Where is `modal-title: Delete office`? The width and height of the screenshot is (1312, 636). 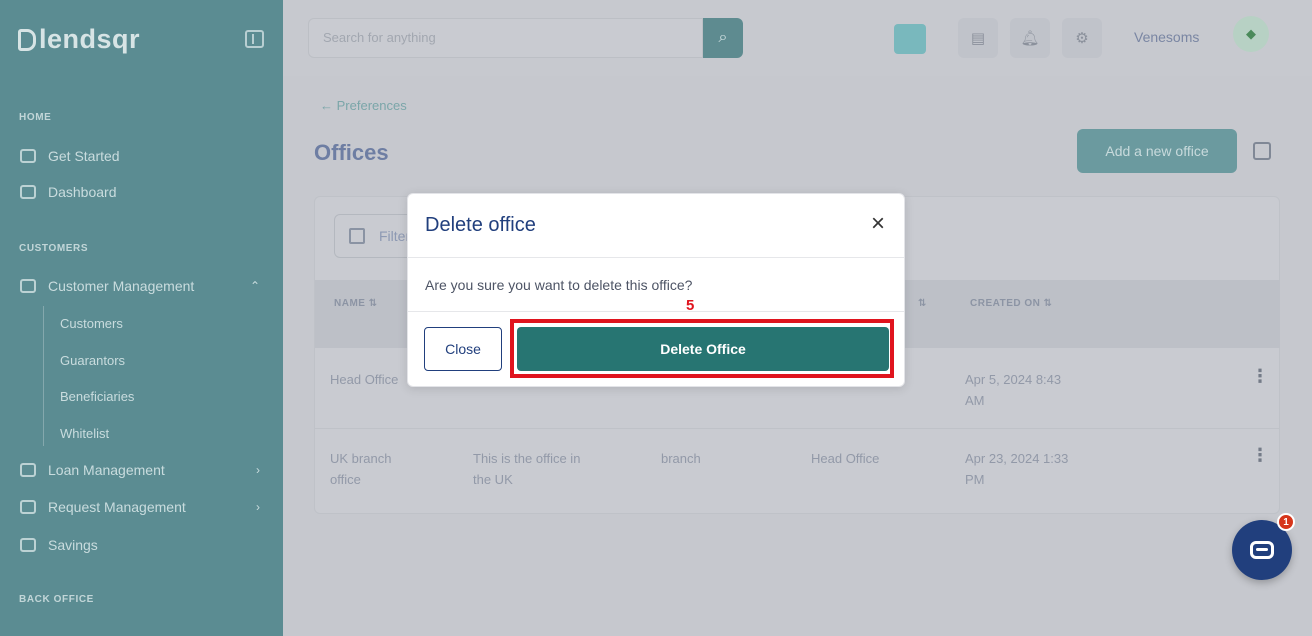
modal-title: Delete office is located at coordinates (480, 225).